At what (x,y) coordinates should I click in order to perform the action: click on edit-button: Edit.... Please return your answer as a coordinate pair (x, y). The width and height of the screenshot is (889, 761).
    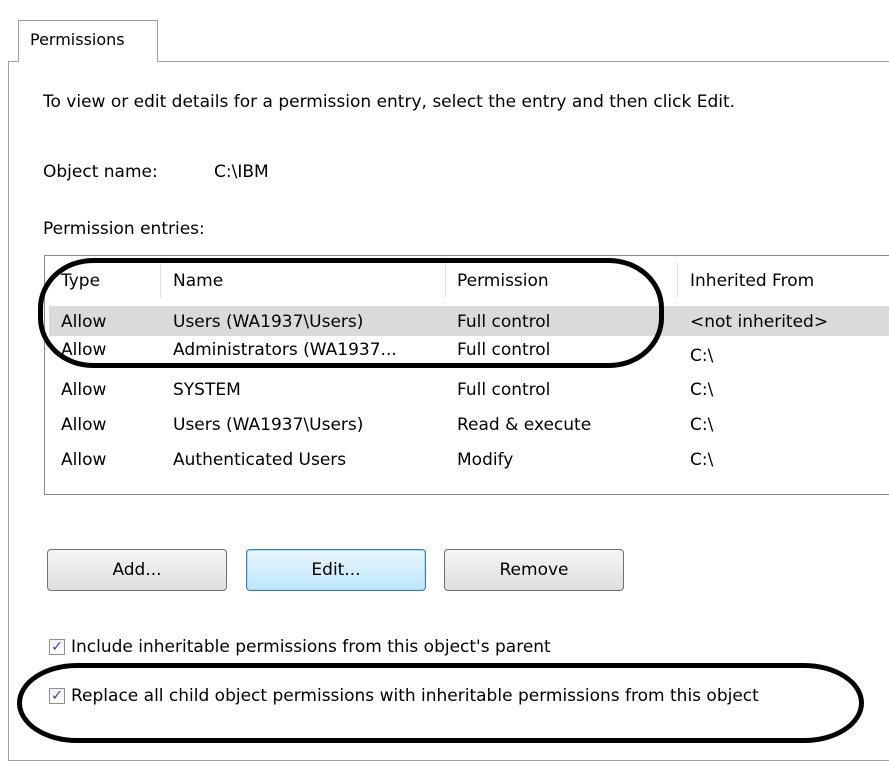
    Looking at the image, I should click on (336, 570).